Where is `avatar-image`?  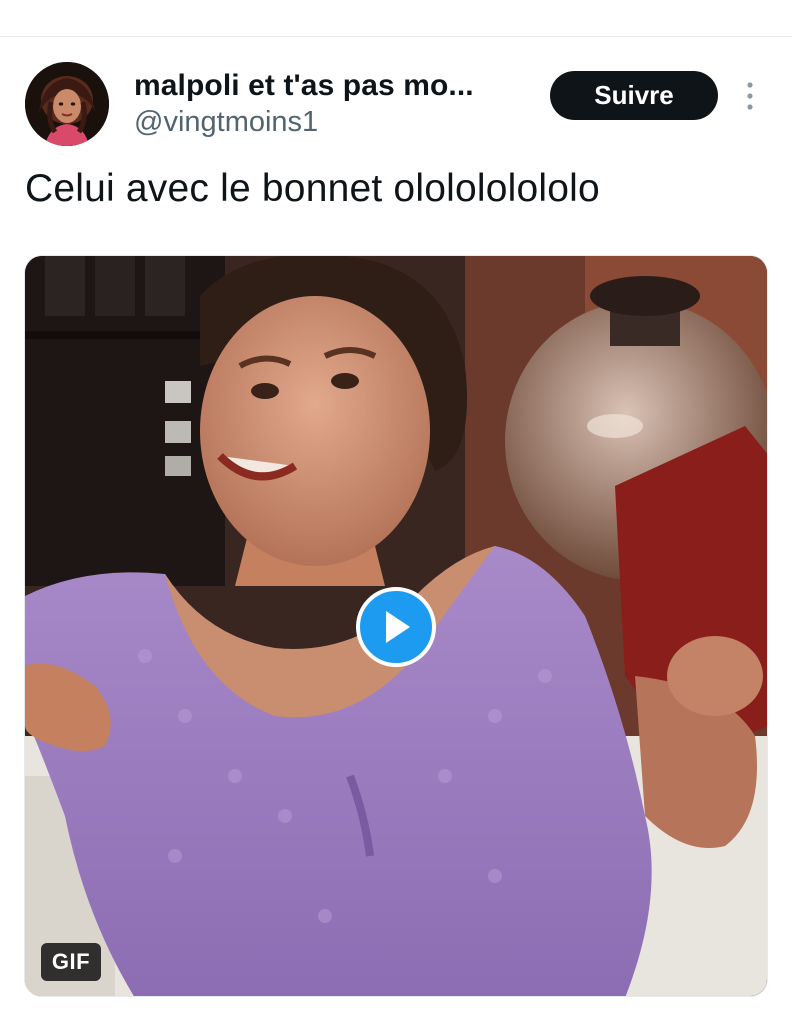
avatar-image is located at coordinates (67, 104).